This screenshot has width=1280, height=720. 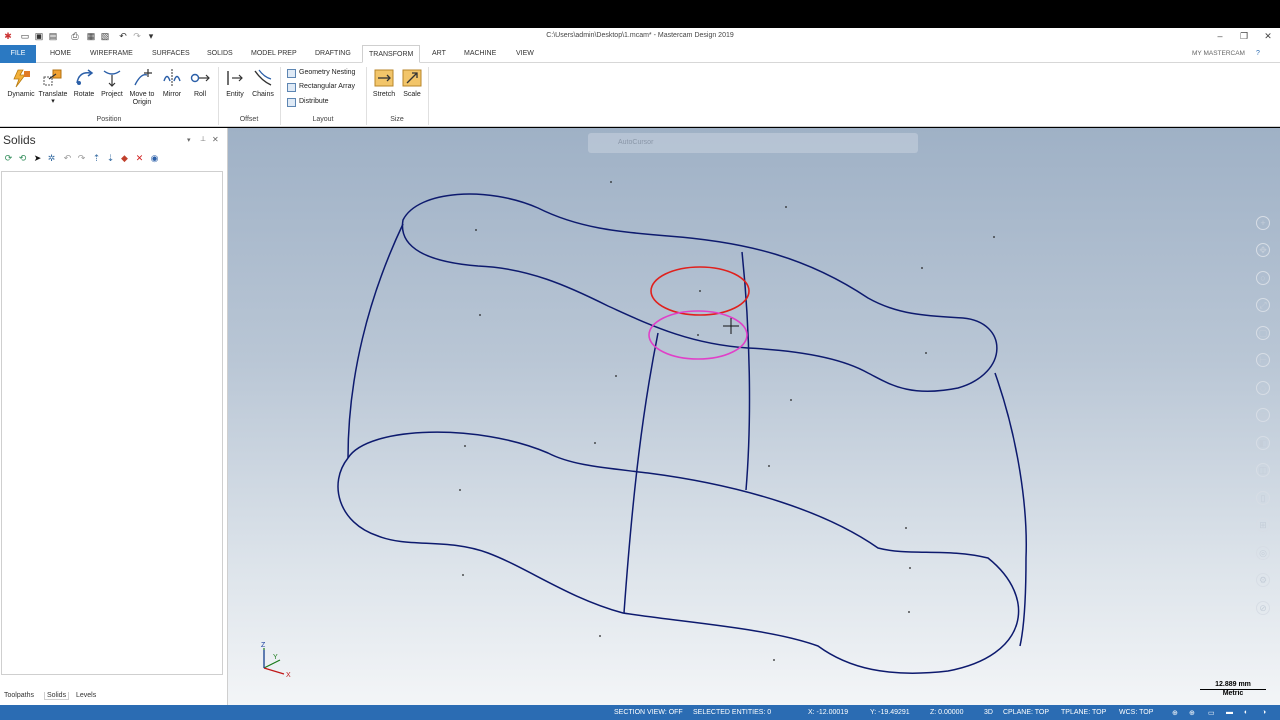 I want to click on tab-solids: SOLIDS, so click(x=220, y=54).